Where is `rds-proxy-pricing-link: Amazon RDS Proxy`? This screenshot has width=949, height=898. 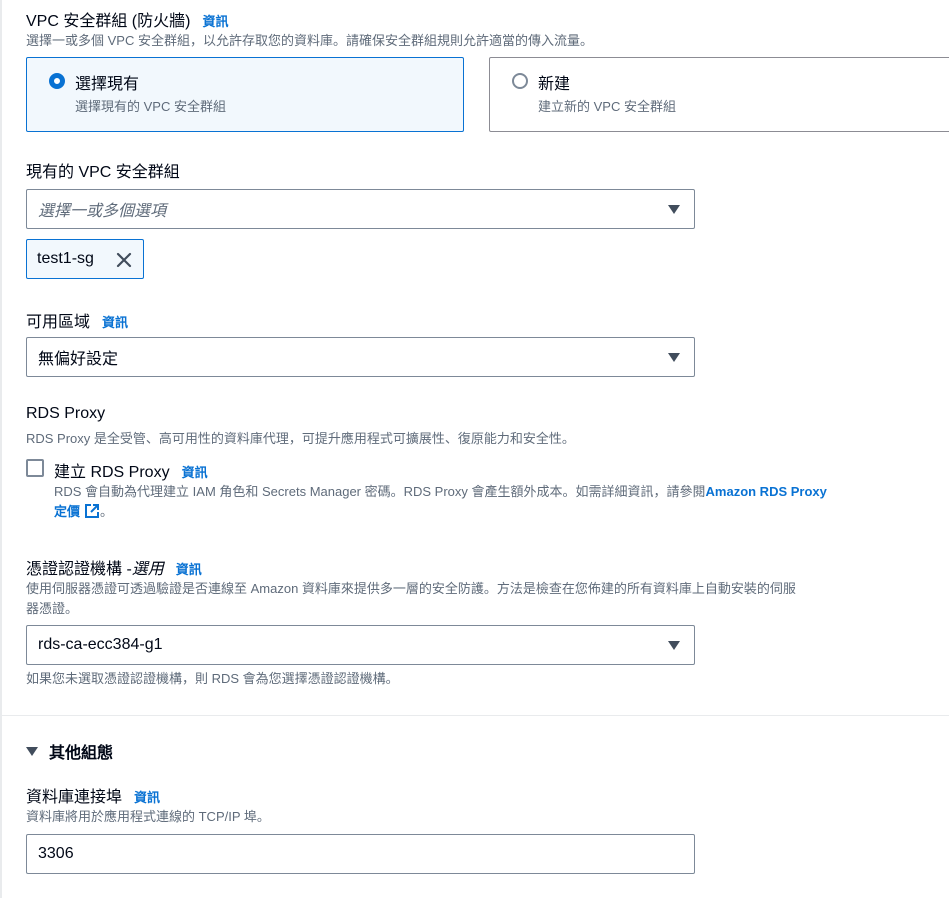 rds-proxy-pricing-link: Amazon RDS Proxy is located at coordinates (766, 491).